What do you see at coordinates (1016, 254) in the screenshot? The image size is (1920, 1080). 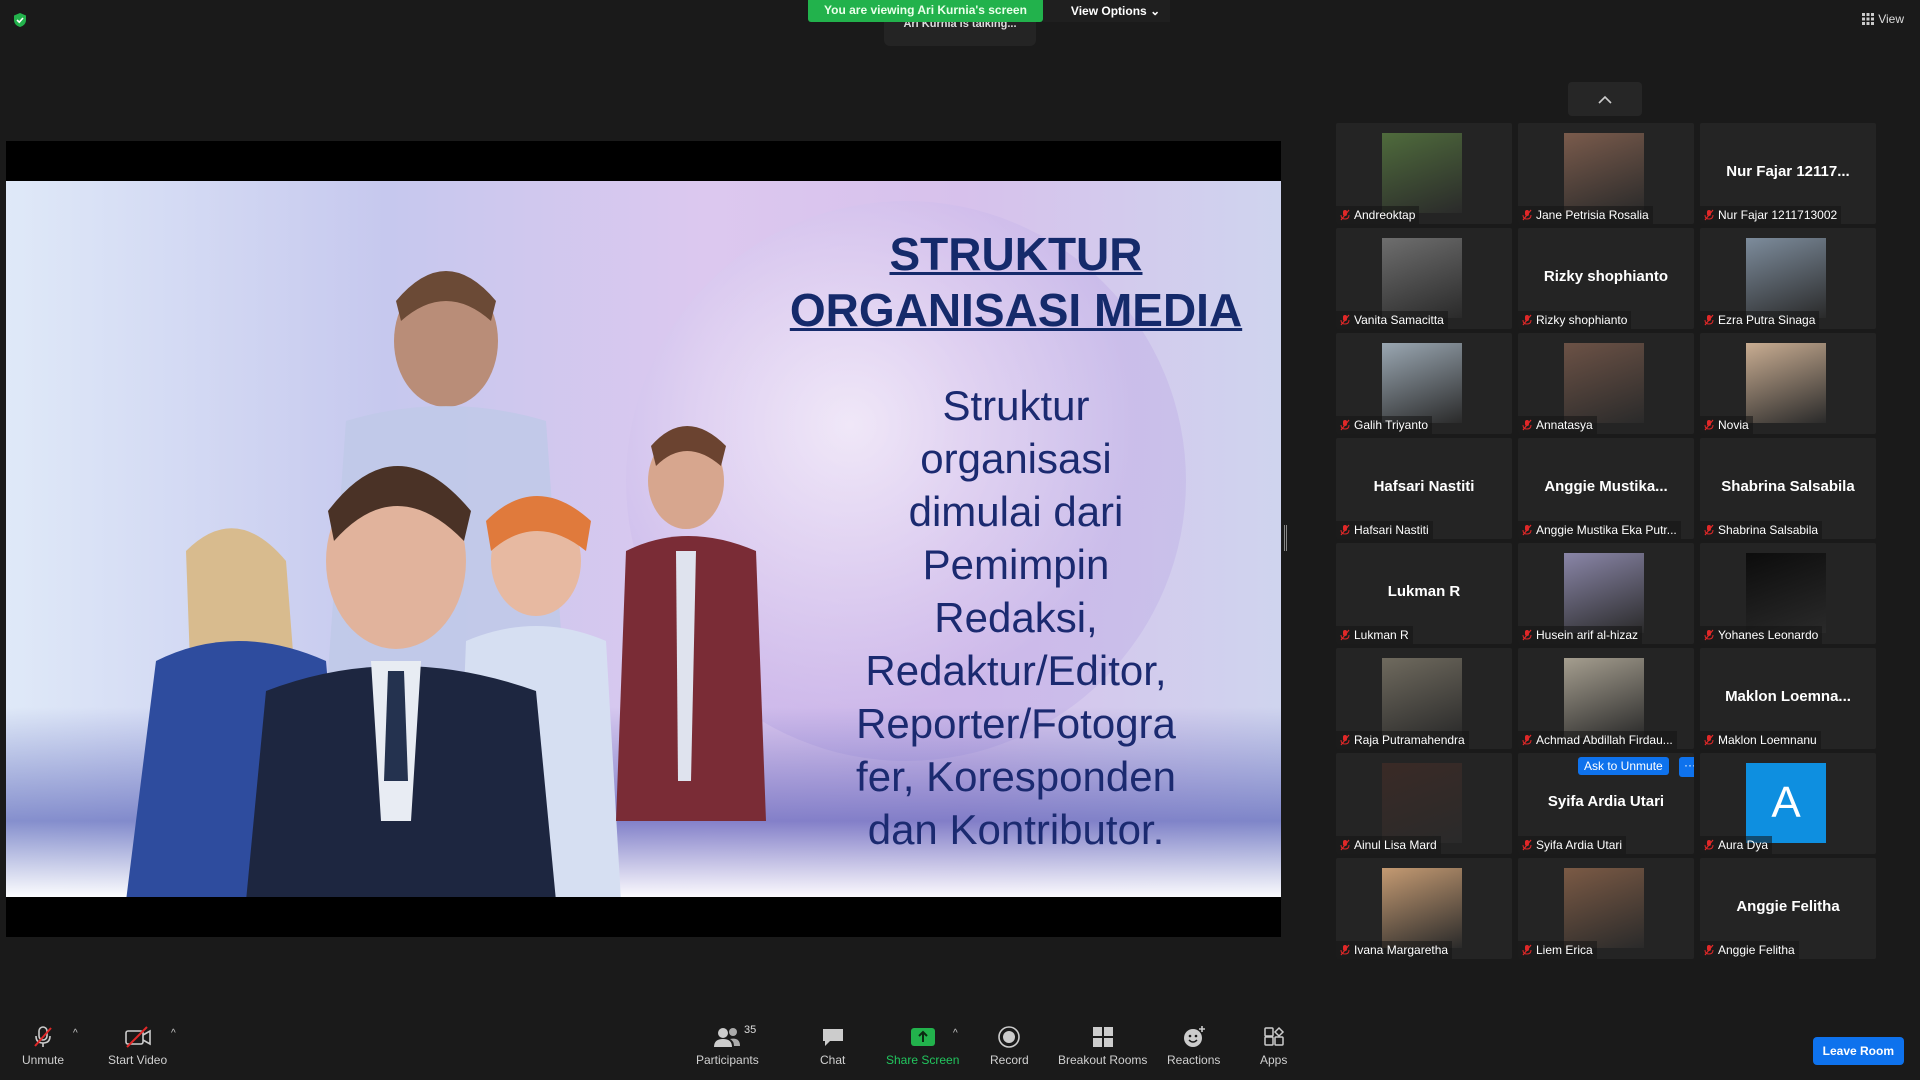 I see `slide-title-line-1: STRUKTUR` at bounding box center [1016, 254].